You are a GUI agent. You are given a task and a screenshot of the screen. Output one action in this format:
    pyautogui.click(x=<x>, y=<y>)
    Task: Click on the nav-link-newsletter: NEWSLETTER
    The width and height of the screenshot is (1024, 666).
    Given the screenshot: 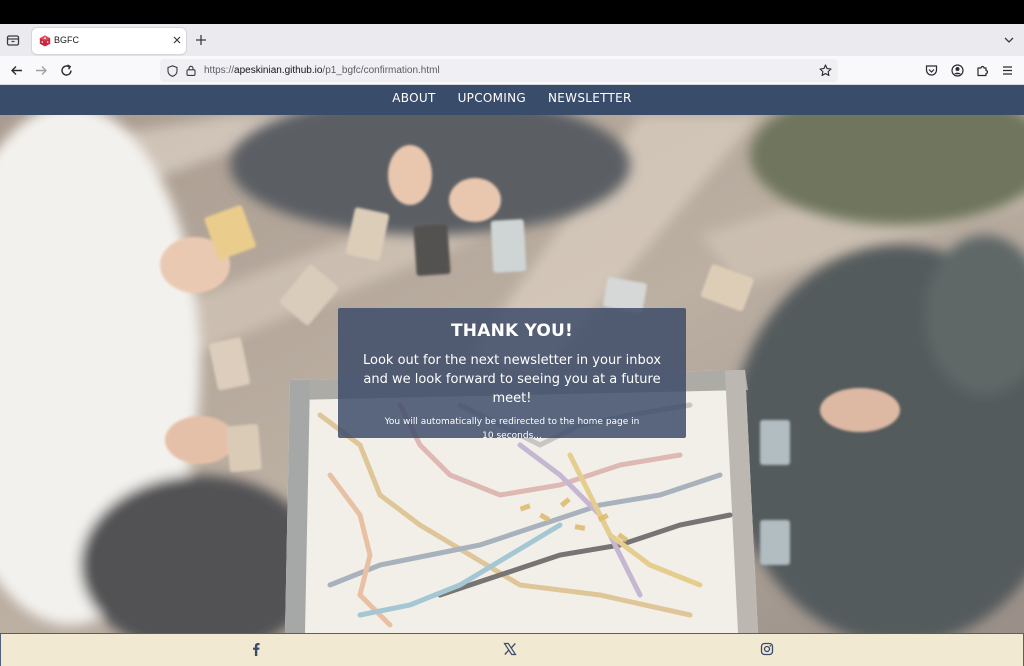 What is the action you would take?
    pyautogui.click(x=590, y=98)
    